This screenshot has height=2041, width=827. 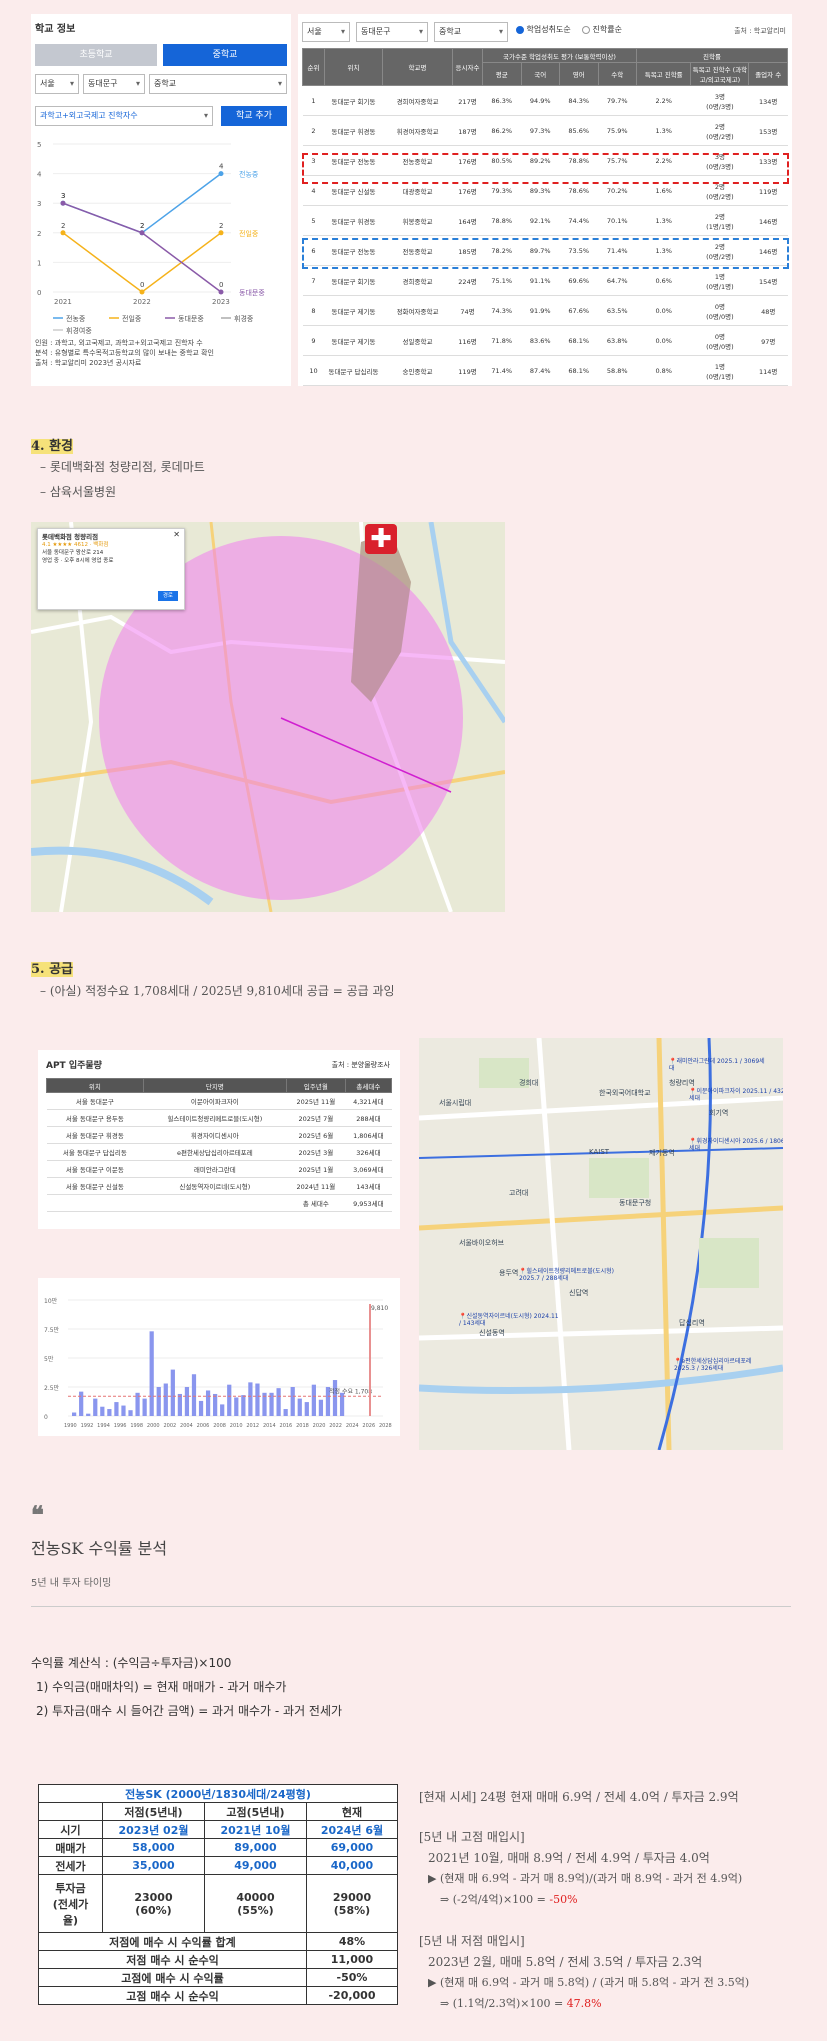 I want to click on roi-cell: 23000 (60%), so click(x=153, y=1903).